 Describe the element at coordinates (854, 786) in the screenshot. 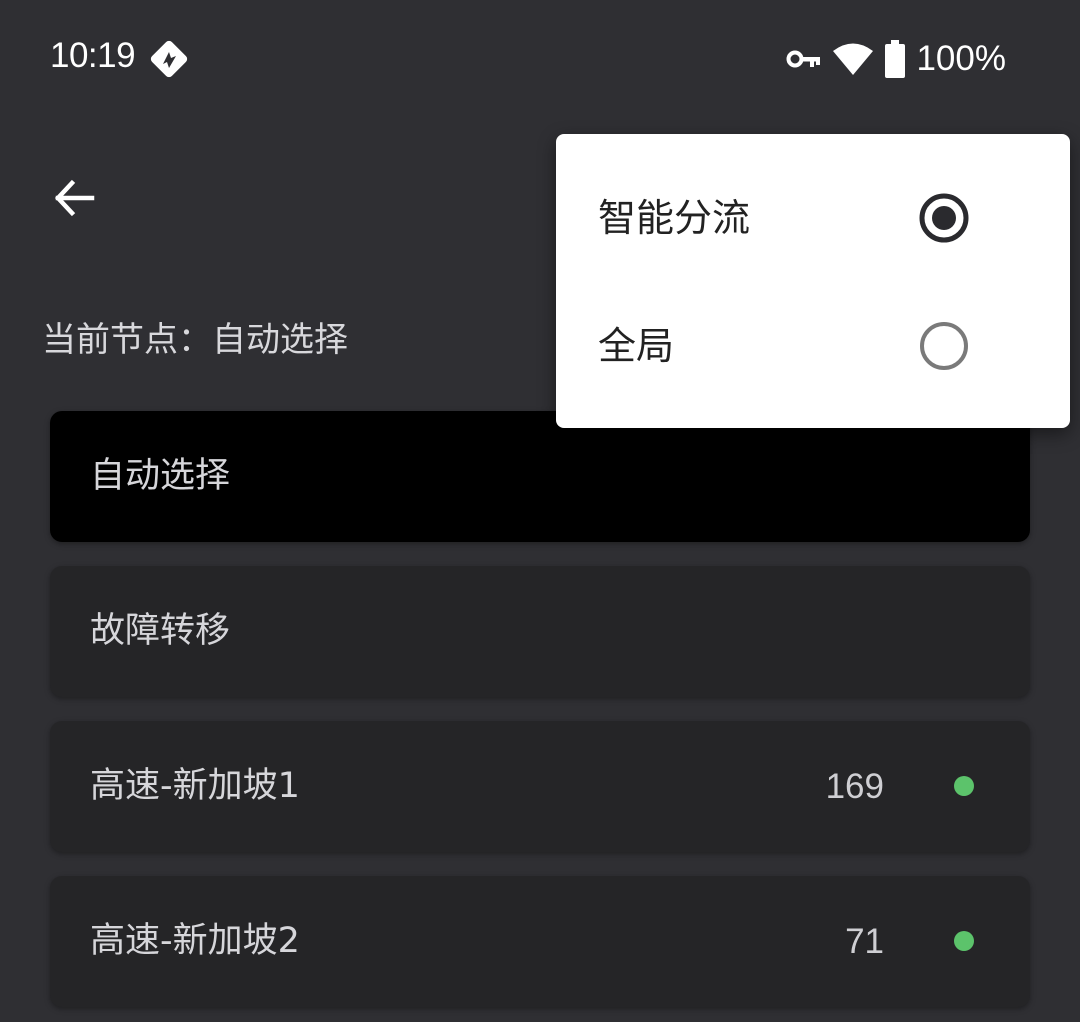

I see `proxy-latency: 169` at that location.